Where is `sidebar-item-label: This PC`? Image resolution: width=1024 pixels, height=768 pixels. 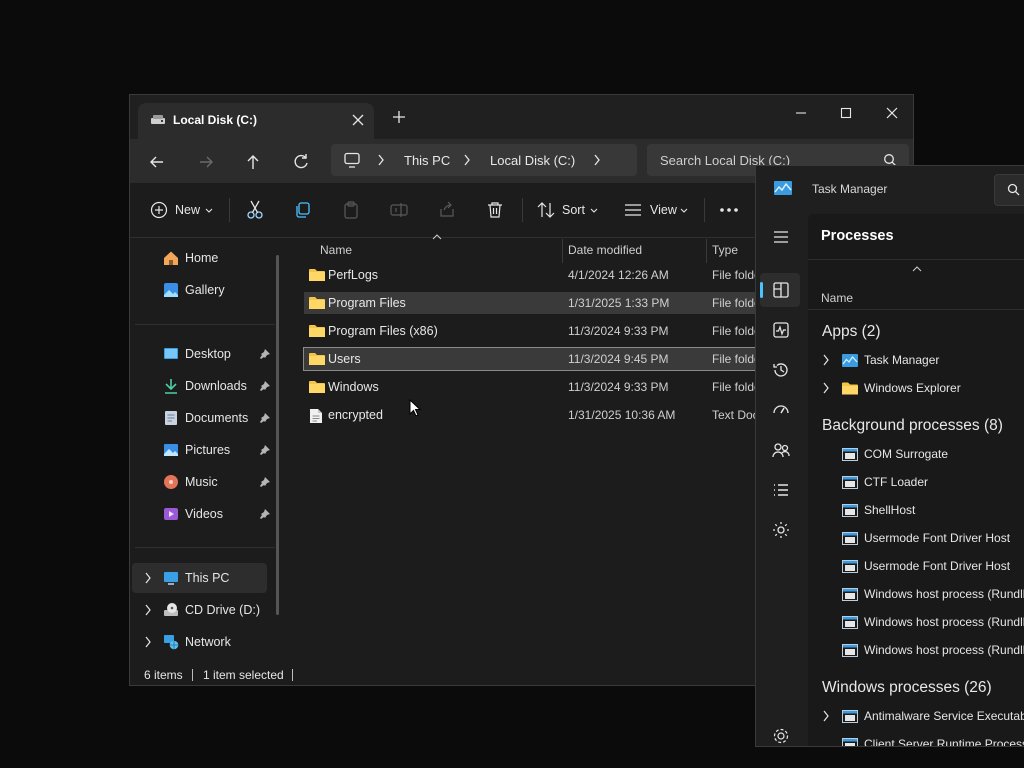 sidebar-item-label: This PC is located at coordinates (207, 578).